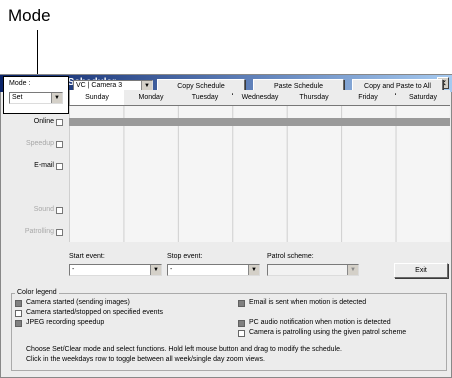 This screenshot has height=378, width=452. What do you see at coordinates (423, 97) in the screenshot?
I see `tab-saturday: Saturday` at bounding box center [423, 97].